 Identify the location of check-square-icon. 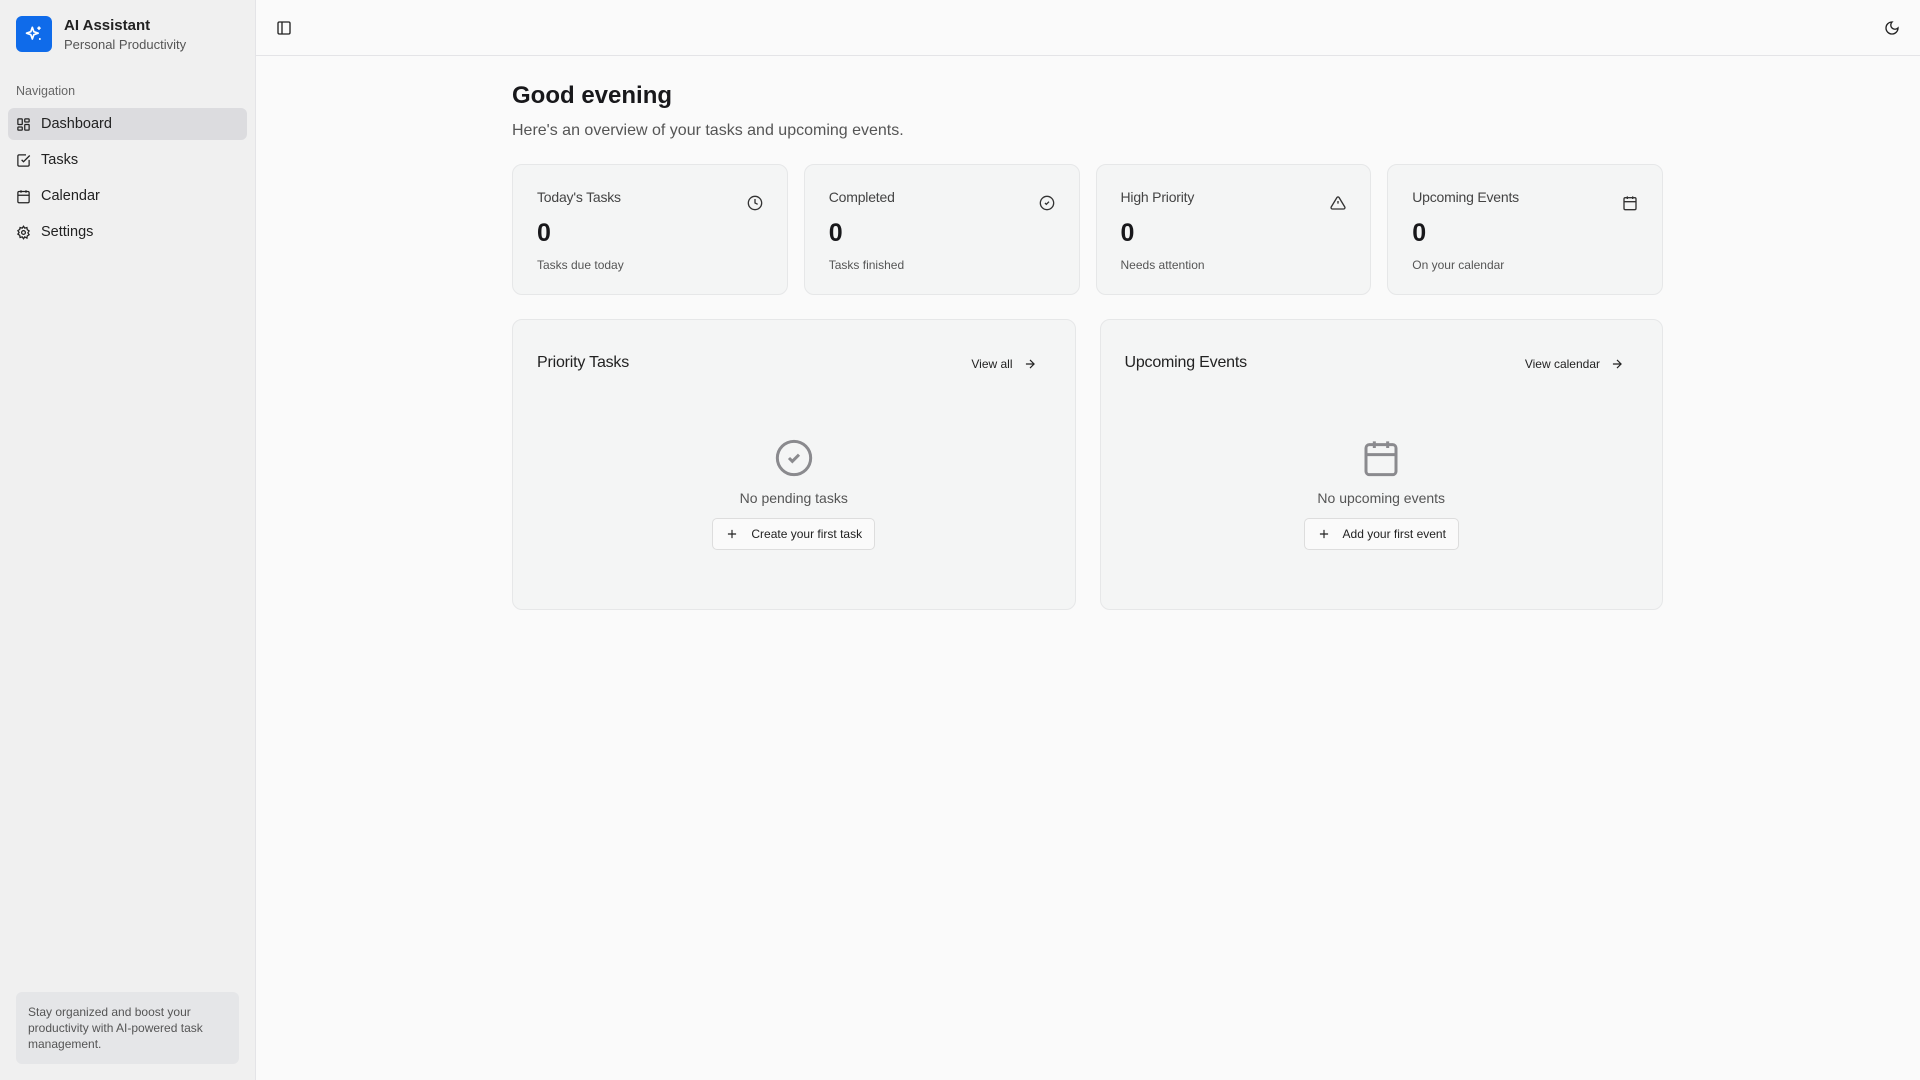
(24, 160).